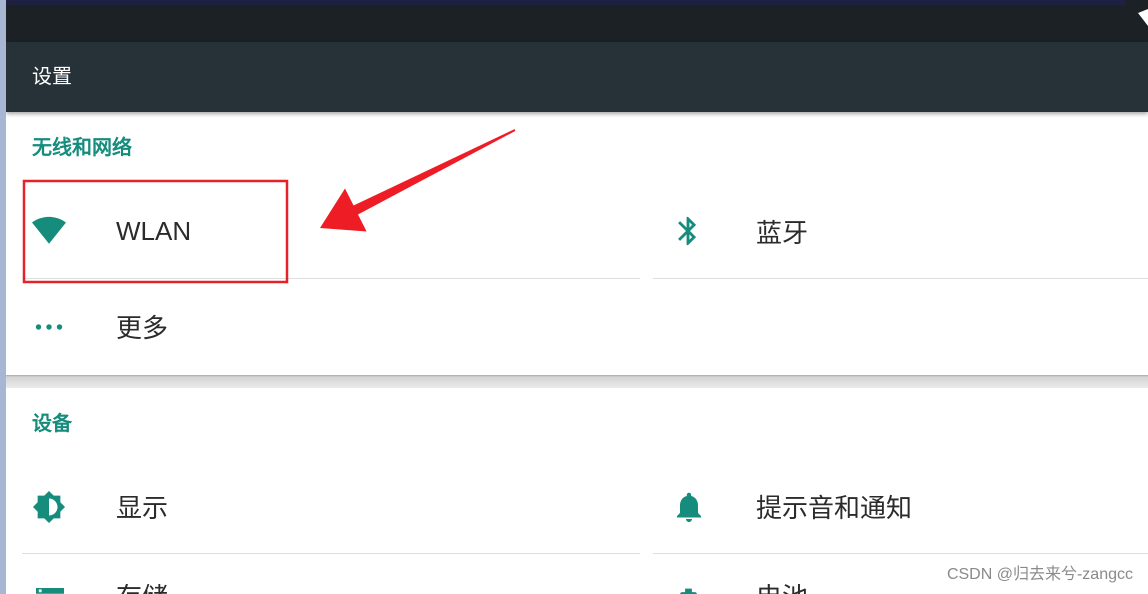 The height and width of the screenshot is (594, 1148). Describe the element at coordinates (782, 589) in the screenshot. I see `settings-item-label: 电池` at that location.